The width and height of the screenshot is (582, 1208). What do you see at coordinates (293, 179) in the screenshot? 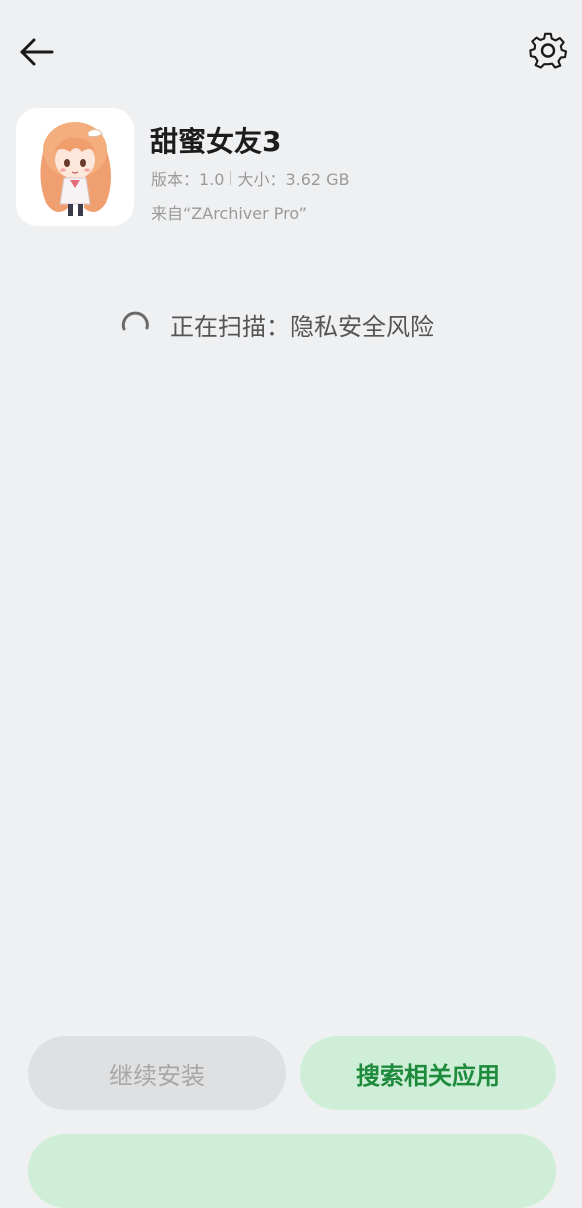
I see `app-size: 大小：3.62 GB` at bounding box center [293, 179].